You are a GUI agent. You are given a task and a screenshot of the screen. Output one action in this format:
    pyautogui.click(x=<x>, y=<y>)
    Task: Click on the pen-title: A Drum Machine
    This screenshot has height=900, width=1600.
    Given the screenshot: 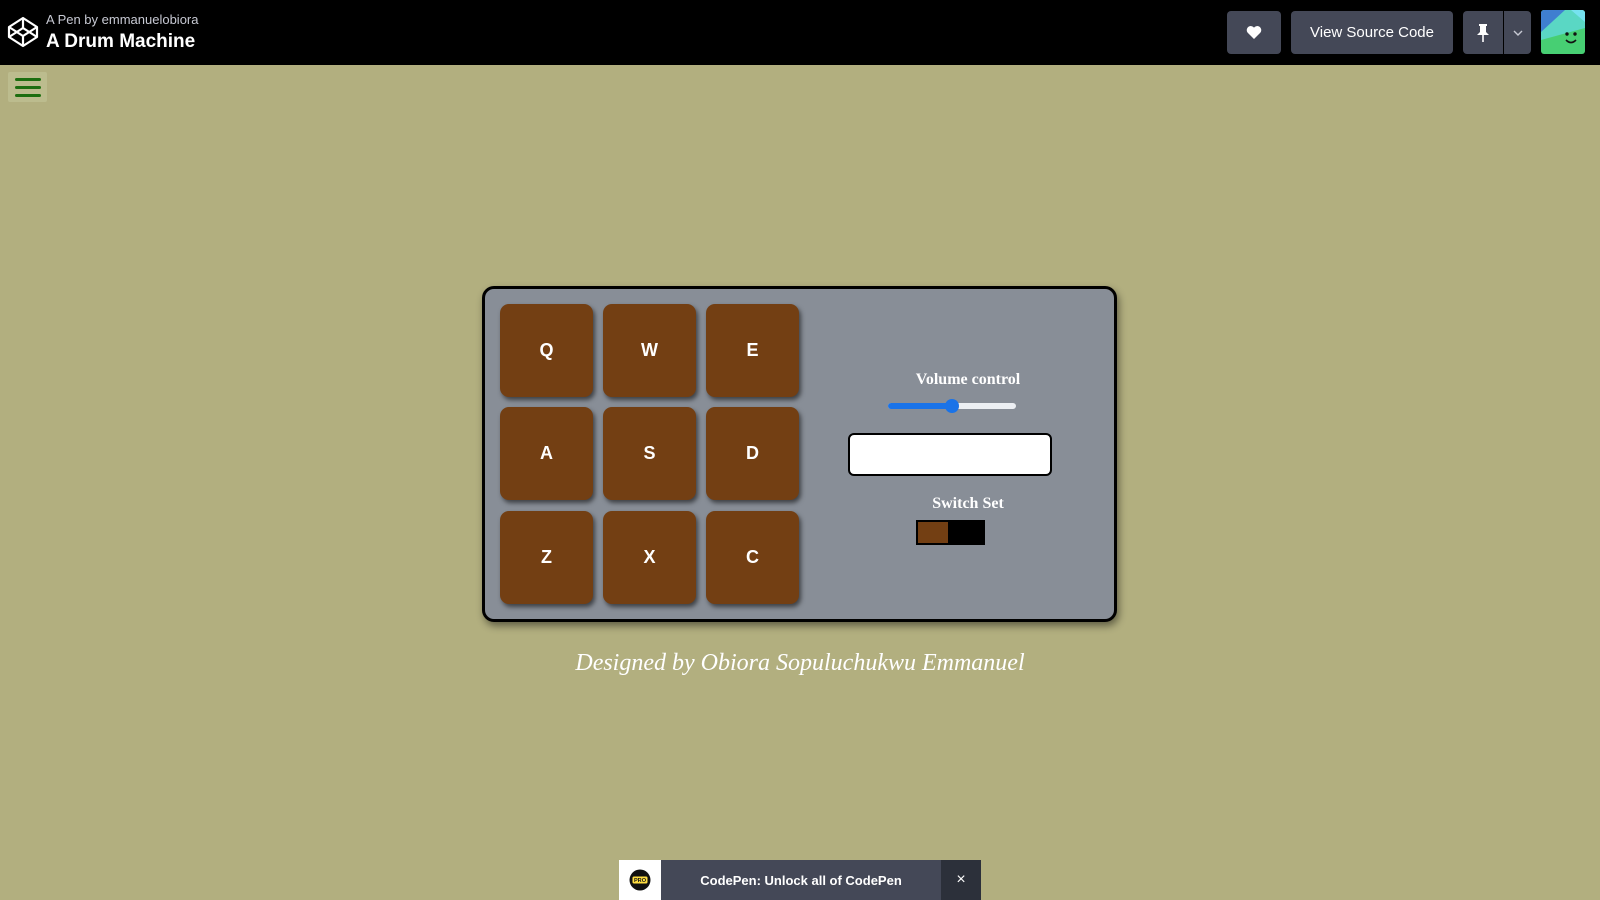 What is the action you would take?
    pyautogui.click(x=121, y=41)
    